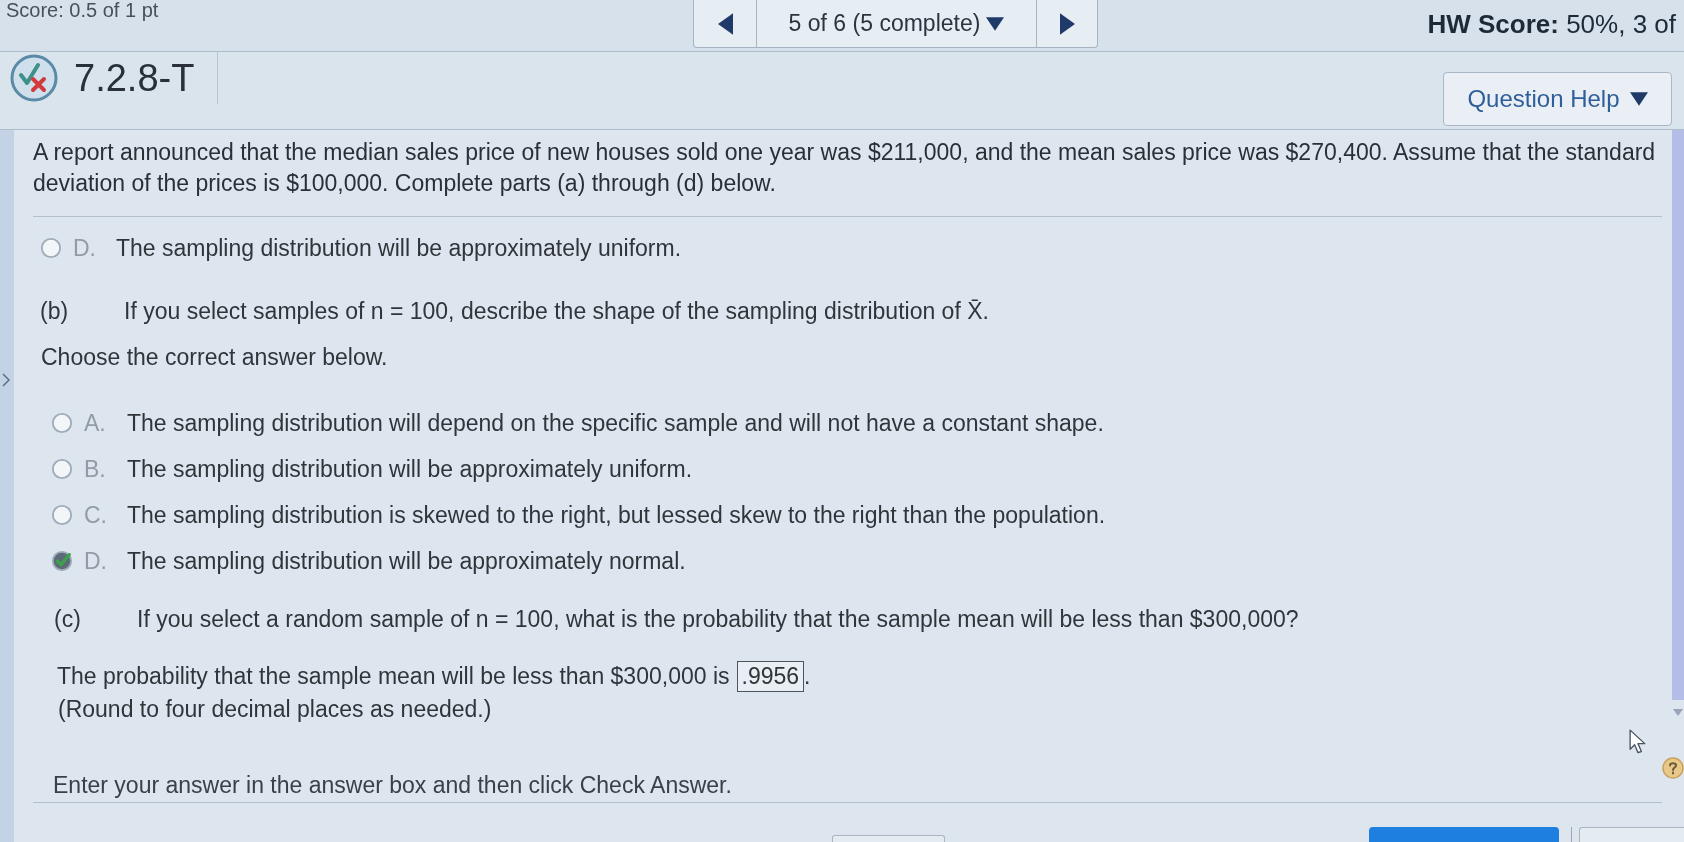 This screenshot has width=1684, height=842. What do you see at coordinates (807, 677) in the screenshot?
I see `sentence-period: .` at bounding box center [807, 677].